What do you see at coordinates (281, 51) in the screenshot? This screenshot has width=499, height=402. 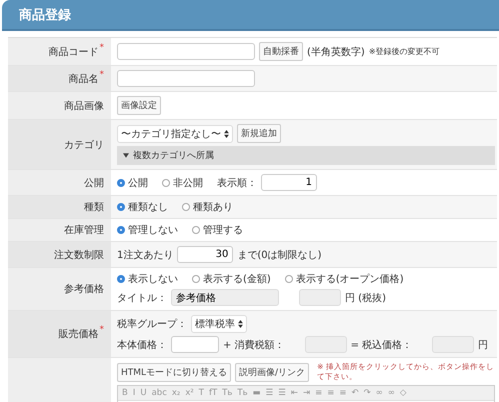 I see `button: 自動採番` at bounding box center [281, 51].